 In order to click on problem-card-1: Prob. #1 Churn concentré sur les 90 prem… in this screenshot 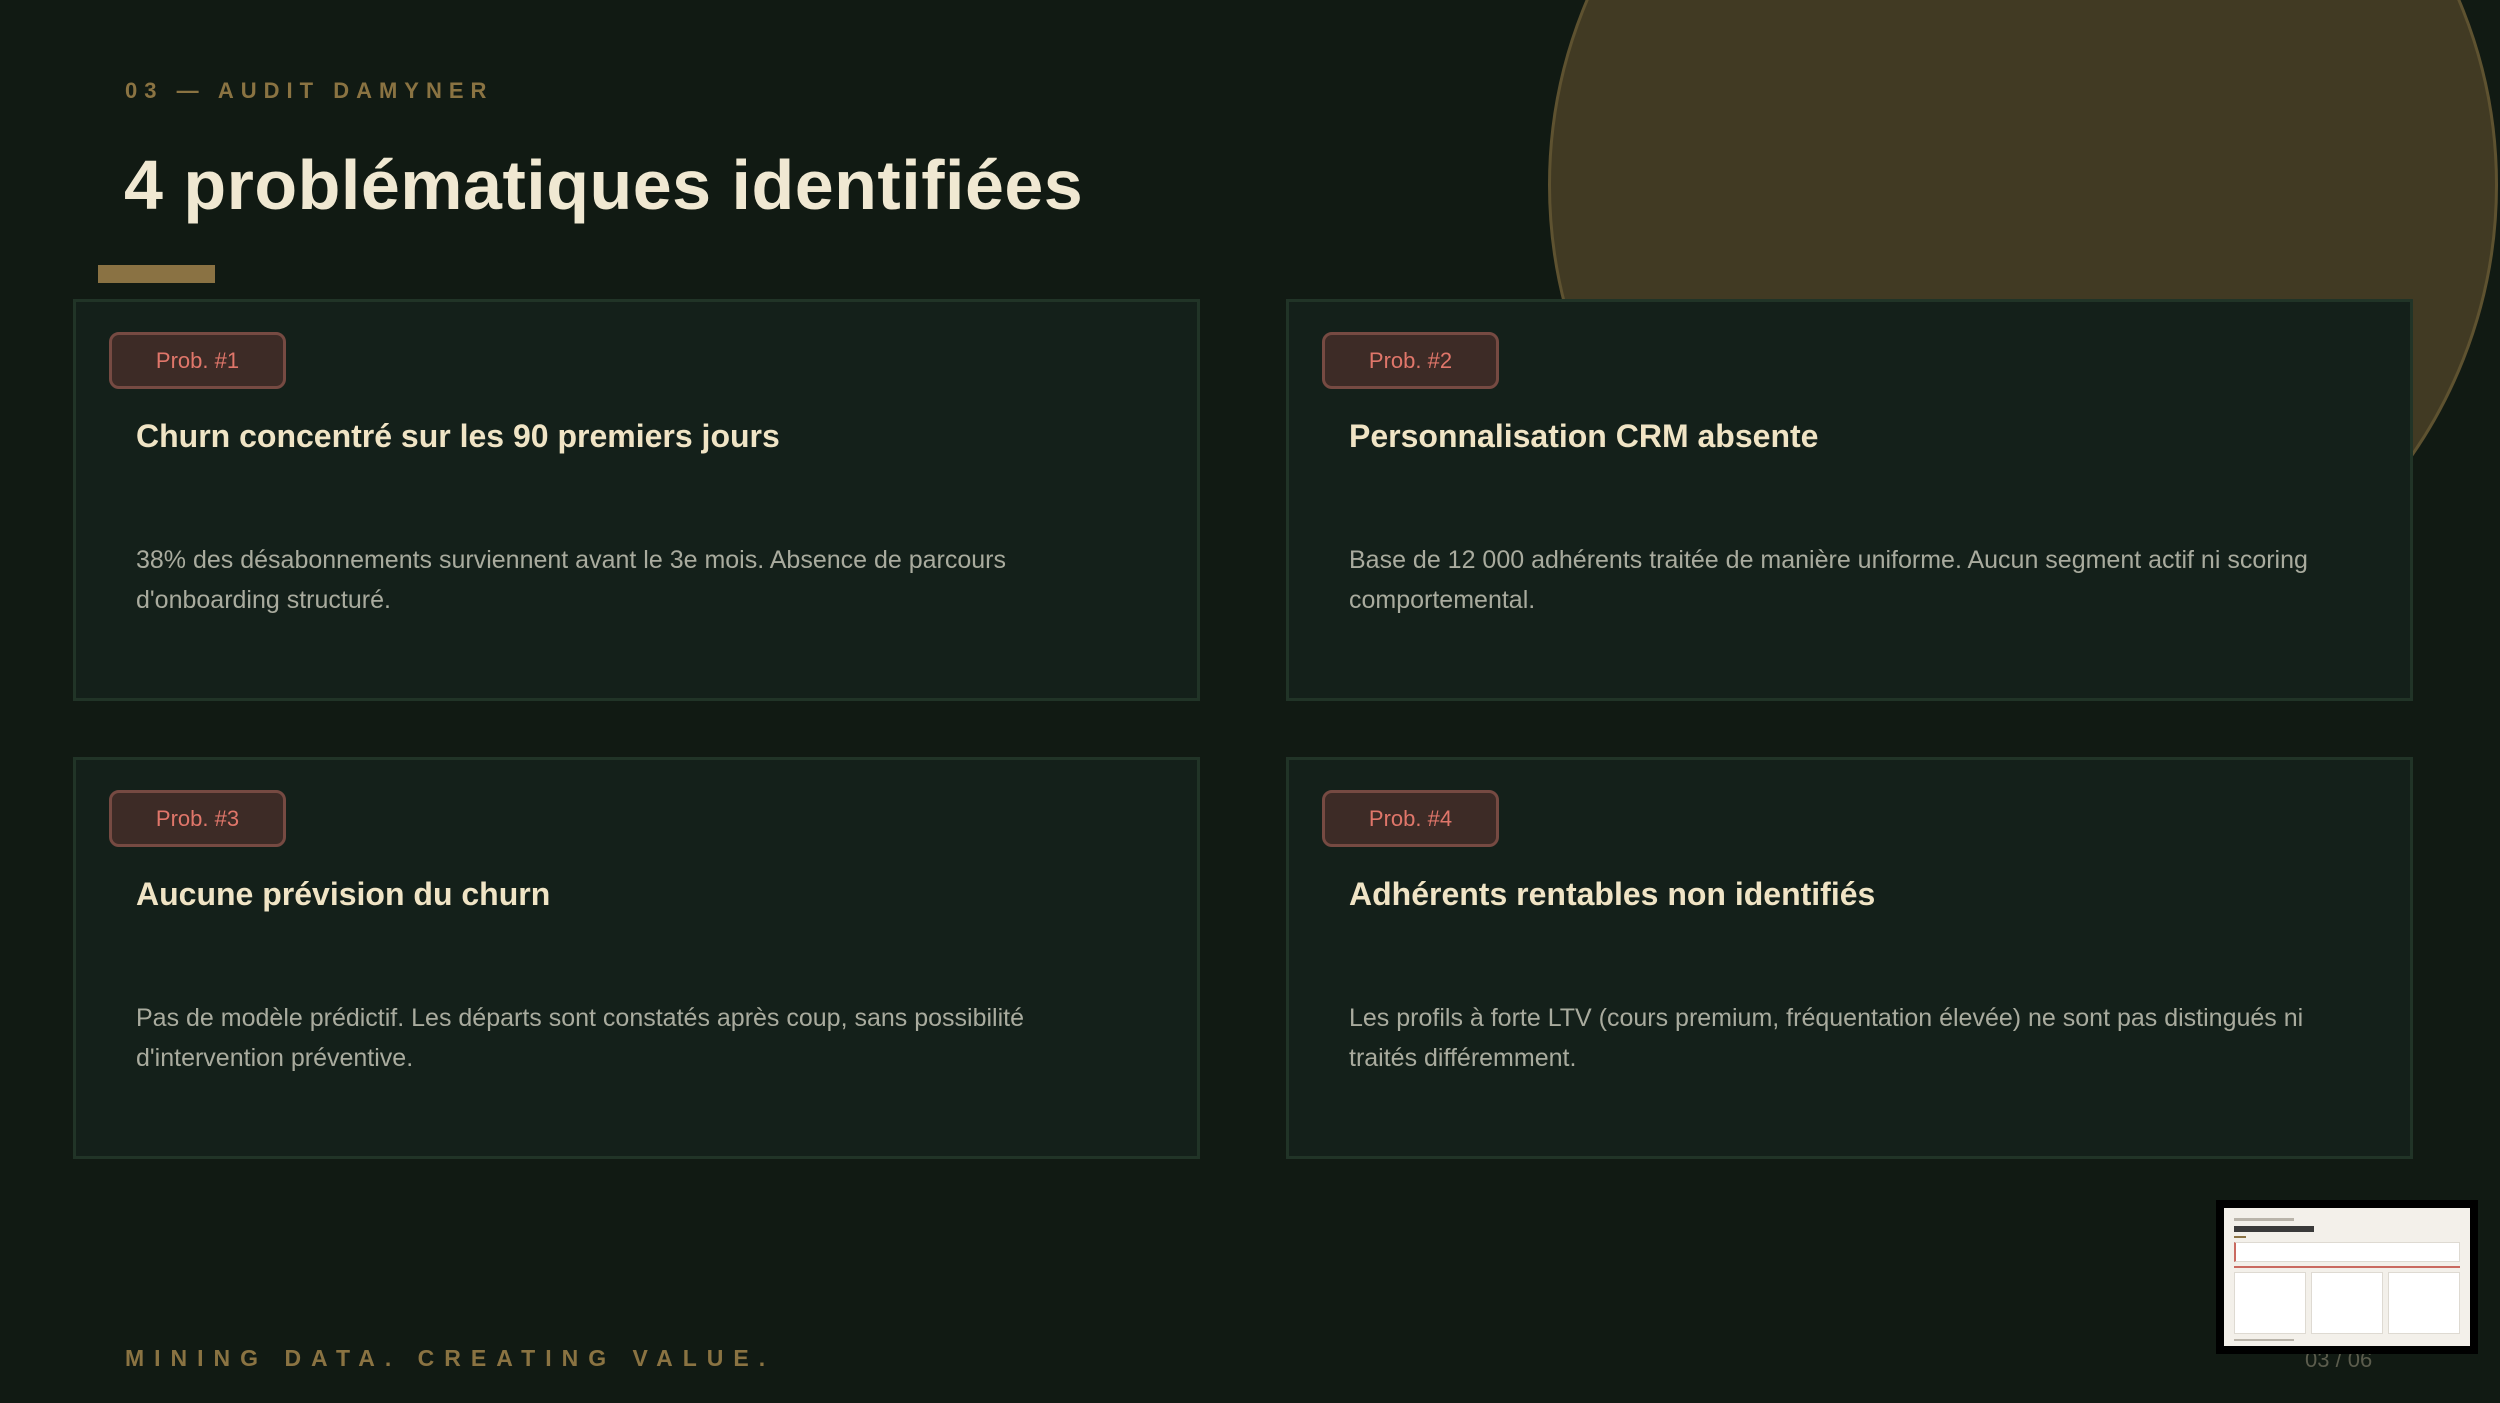, I will do `click(636, 500)`.